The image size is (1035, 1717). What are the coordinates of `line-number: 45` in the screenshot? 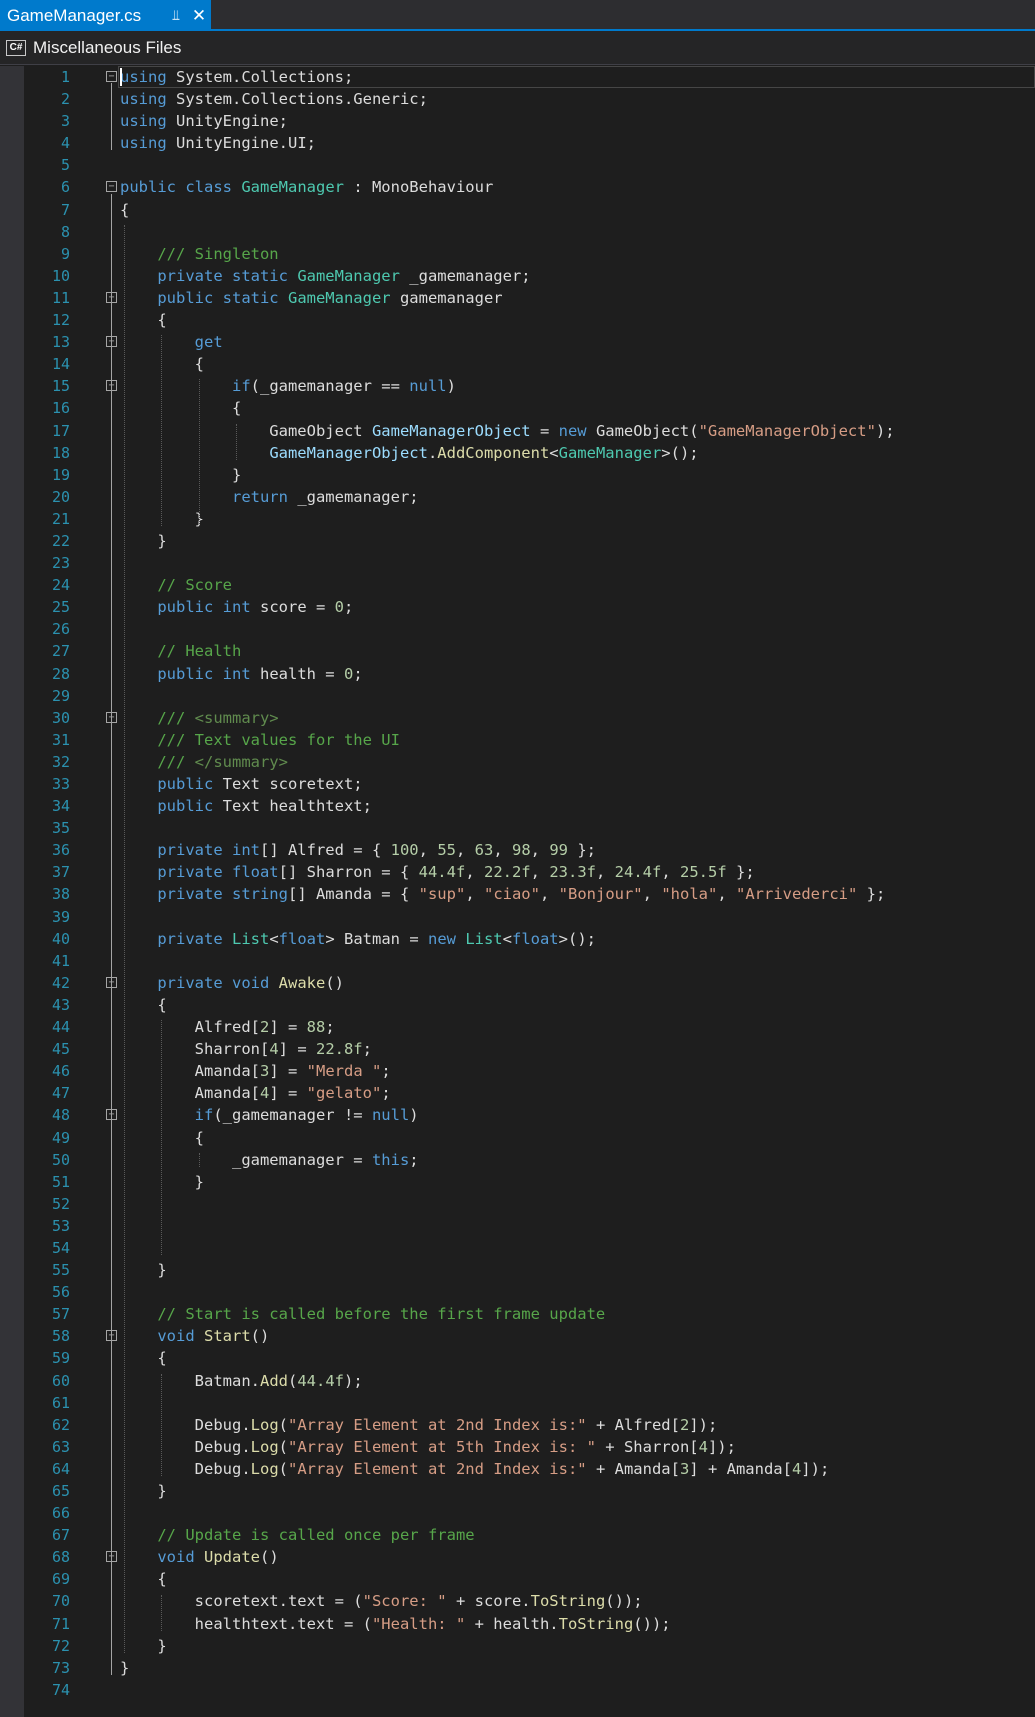 It's located at (60, 1049).